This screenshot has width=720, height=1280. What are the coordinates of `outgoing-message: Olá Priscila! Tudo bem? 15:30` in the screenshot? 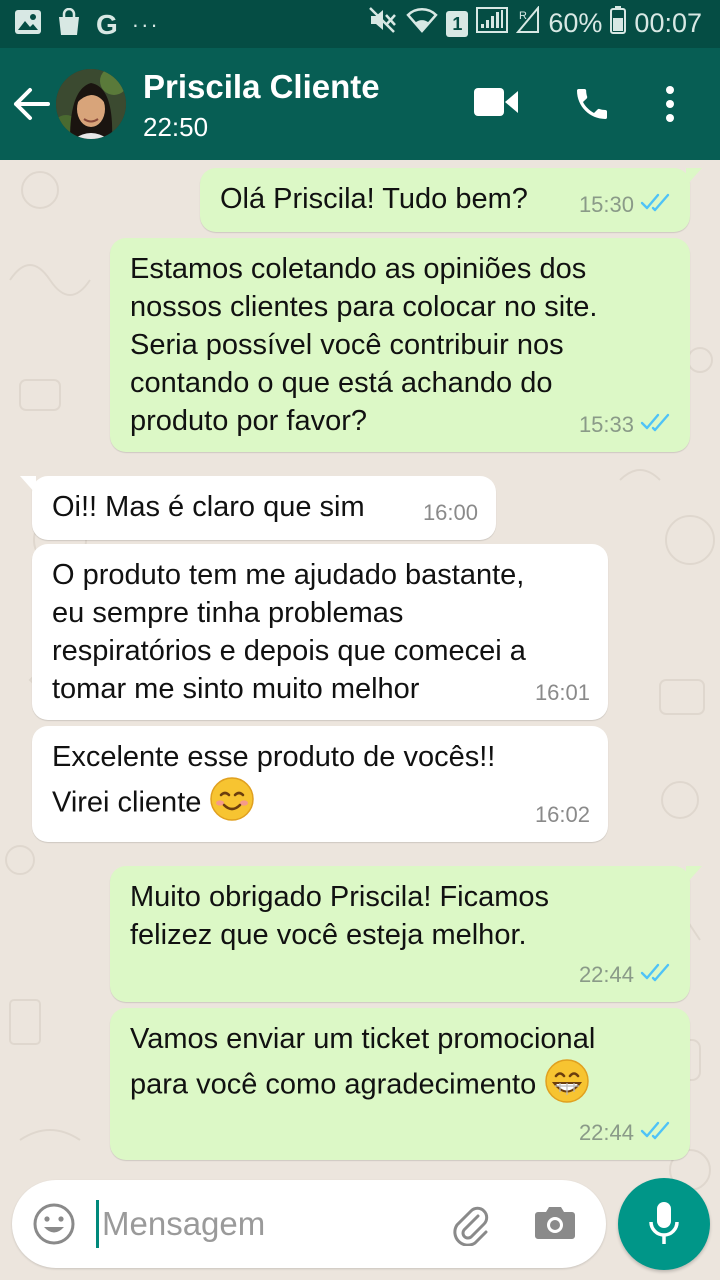 It's located at (451, 200).